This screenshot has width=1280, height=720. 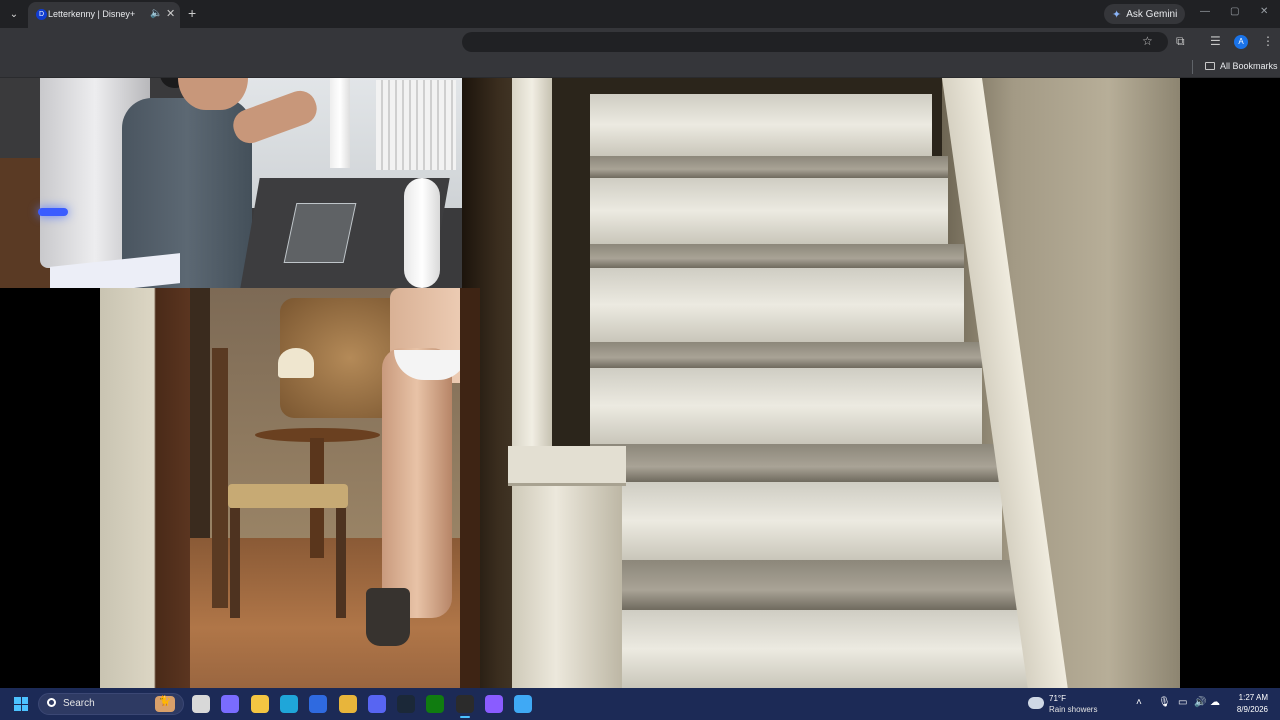 What do you see at coordinates (470, 488) in the screenshot?
I see `door-frame-right` at bounding box center [470, 488].